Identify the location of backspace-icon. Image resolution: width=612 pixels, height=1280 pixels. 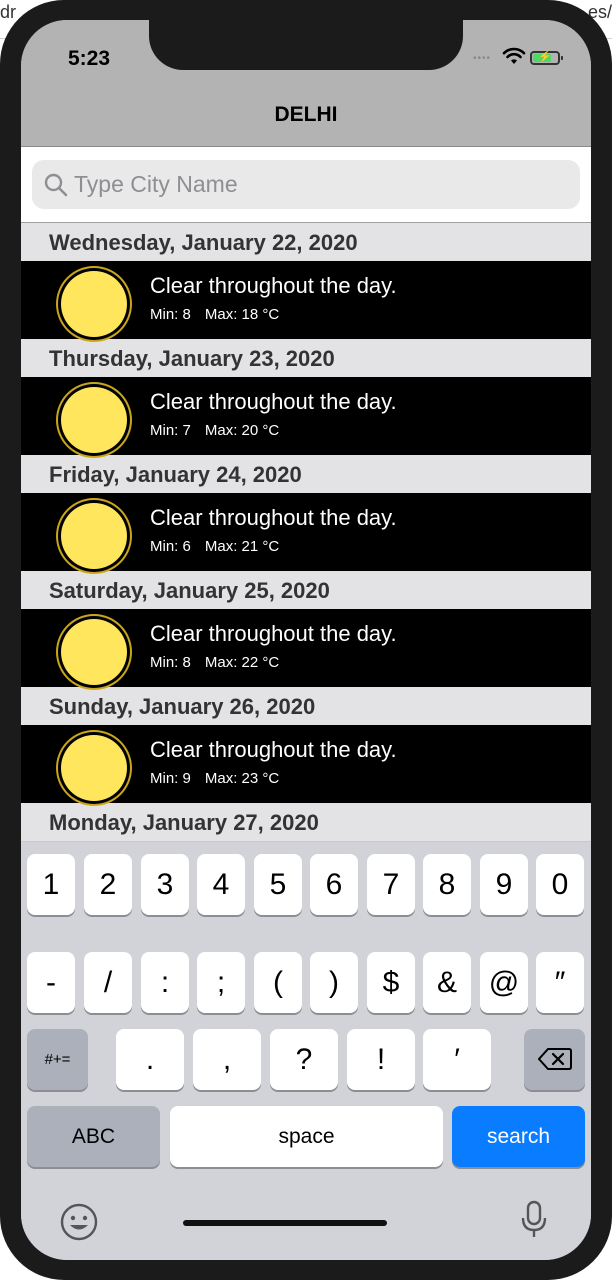
(555, 1059).